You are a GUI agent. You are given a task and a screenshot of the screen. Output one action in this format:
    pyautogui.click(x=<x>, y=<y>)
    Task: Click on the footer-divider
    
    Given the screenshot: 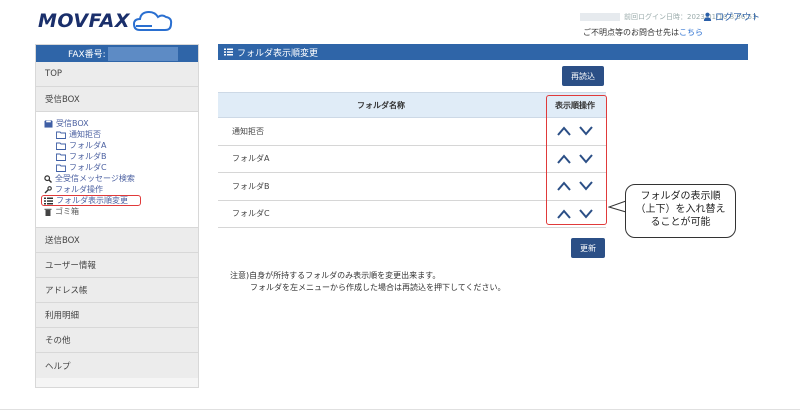 What is the action you would take?
    pyautogui.click(x=400, y=409)
    